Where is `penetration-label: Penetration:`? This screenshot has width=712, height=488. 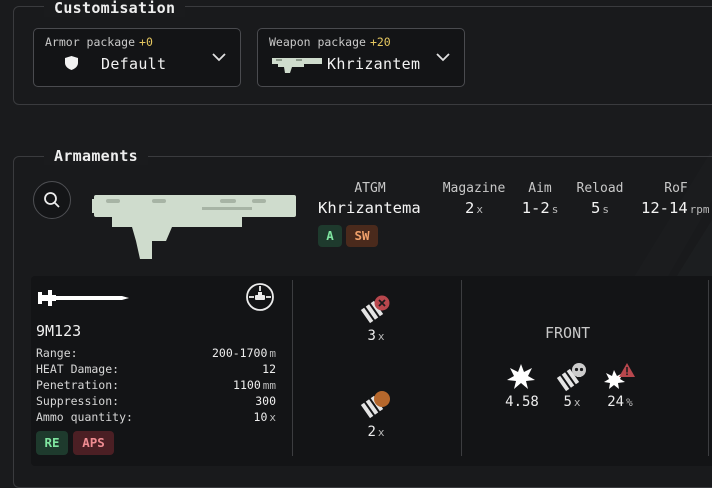 penetration-label: Penetration: is located at coordinates (78, 385).